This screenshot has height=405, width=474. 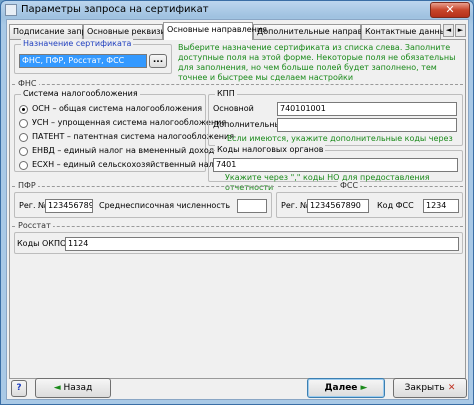 I want to click on tax-option-eshn-radio, so click(x=23, y=165).